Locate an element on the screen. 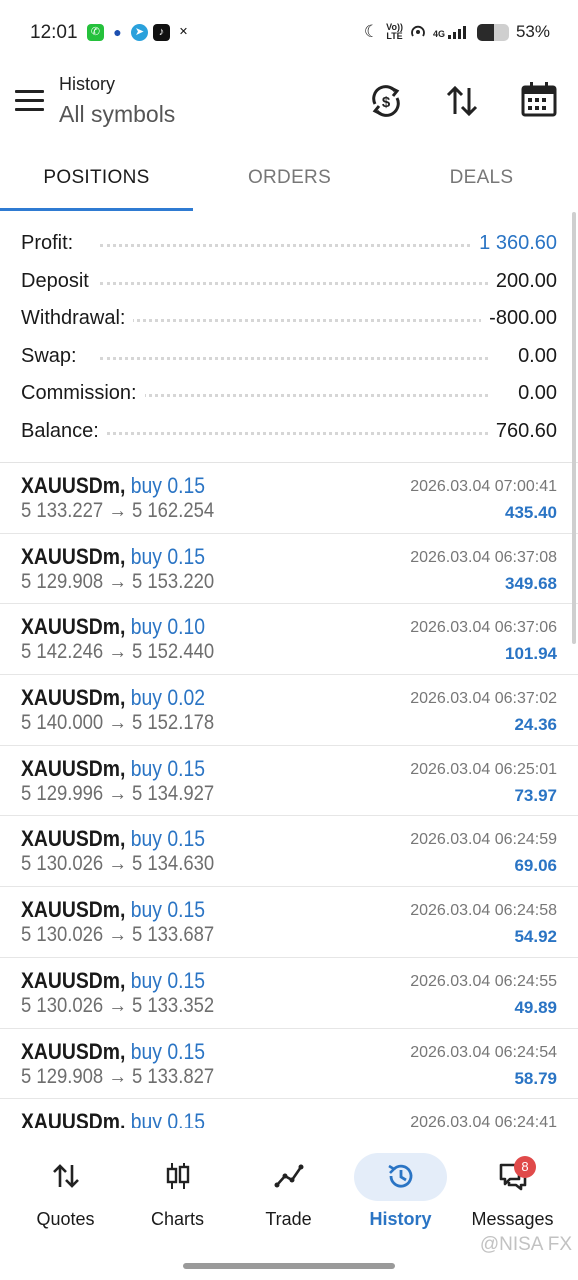 This screenshot has height=1280, width=578. nav-label: Messages is located at coordinates (512, 1219).